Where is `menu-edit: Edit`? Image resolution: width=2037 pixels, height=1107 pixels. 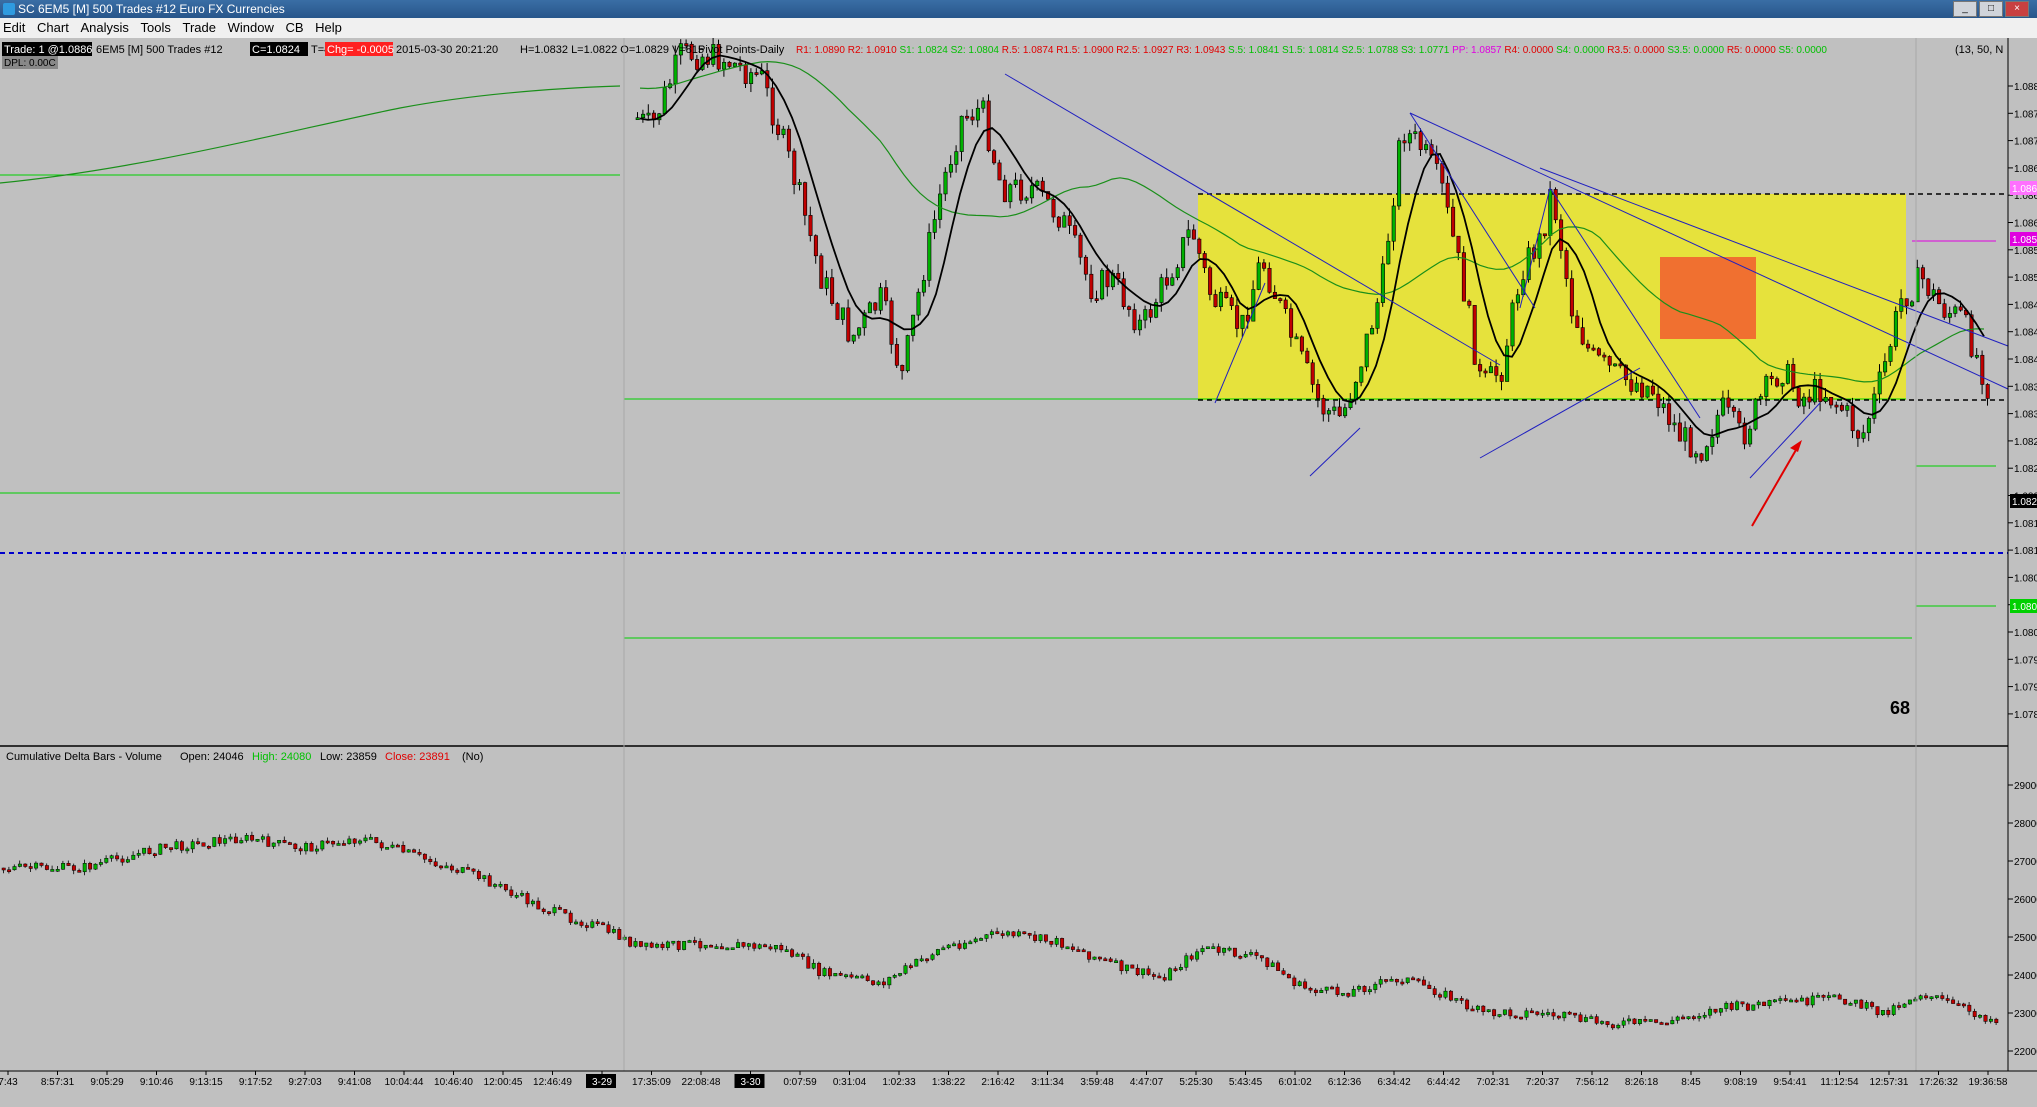
menu-edit: Edit is located at coordinates (15, 27).